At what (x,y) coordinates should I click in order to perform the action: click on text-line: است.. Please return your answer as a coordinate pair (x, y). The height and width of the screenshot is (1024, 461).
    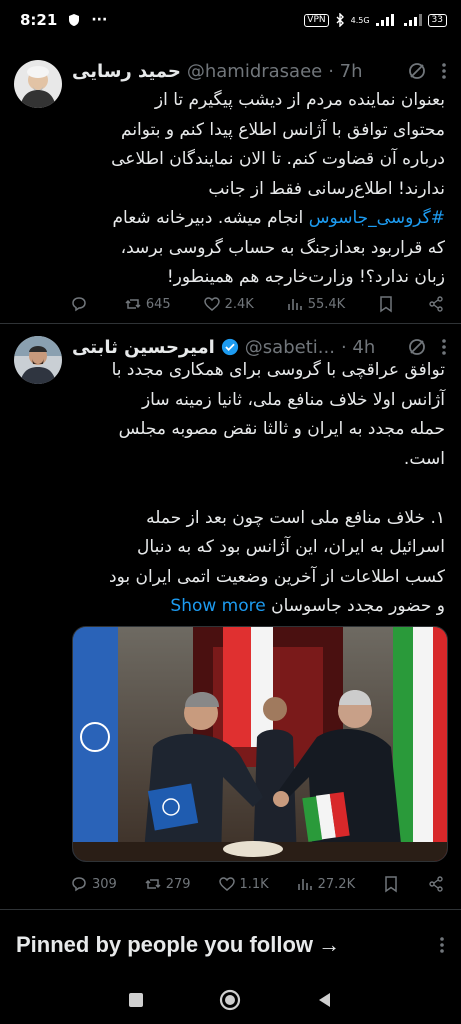
    Looking at the image, I should click on (424, 458).